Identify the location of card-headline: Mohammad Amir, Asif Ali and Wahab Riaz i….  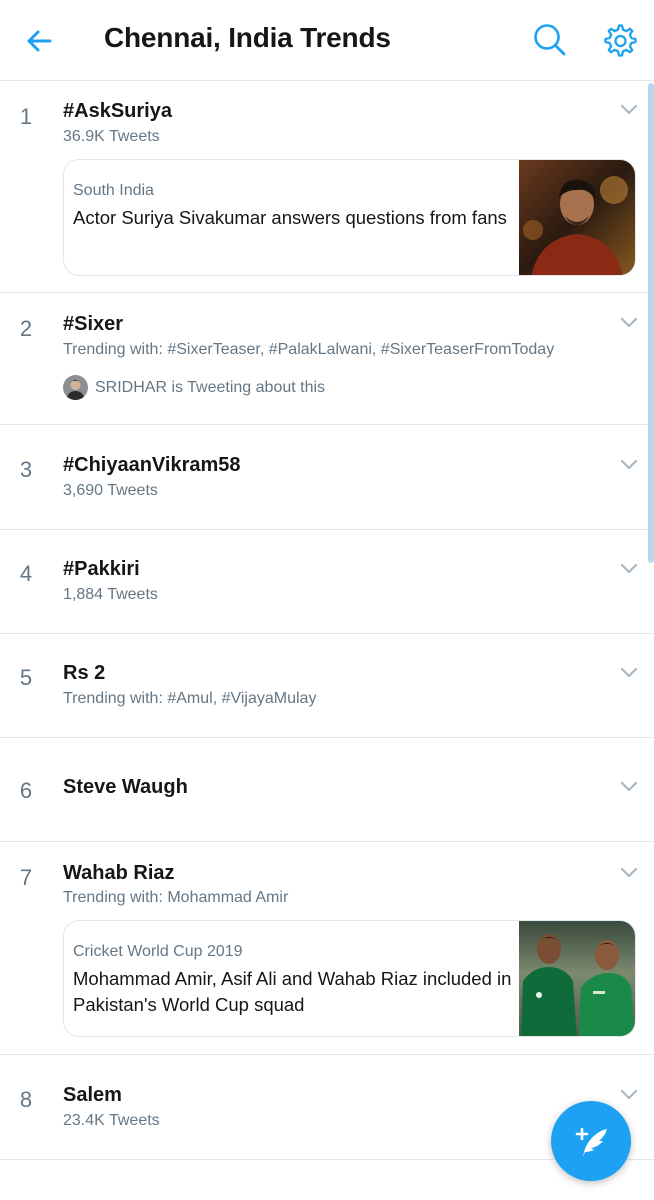
(292, 991).